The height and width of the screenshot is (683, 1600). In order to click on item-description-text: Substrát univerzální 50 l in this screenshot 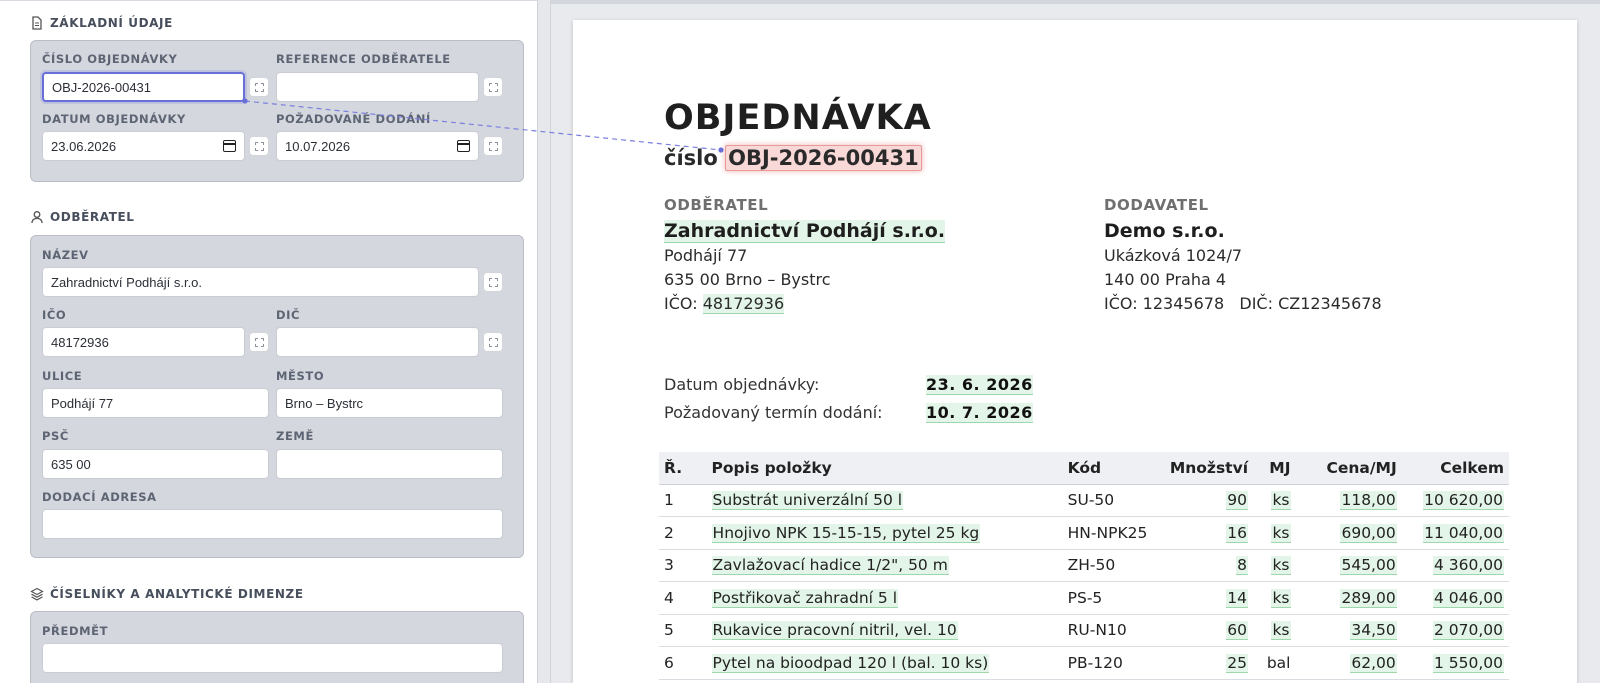, I will do `click(807, 501)`.